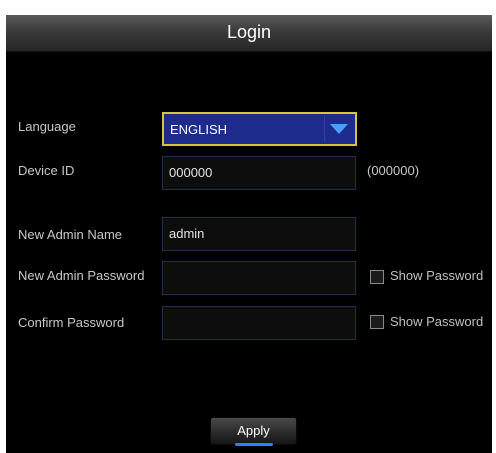 The image size is (496, 453). What do you see at coordinates (436, 275) in the screenshot?
I see `show-password-label: Show Password` at bounding box center [436, 275].